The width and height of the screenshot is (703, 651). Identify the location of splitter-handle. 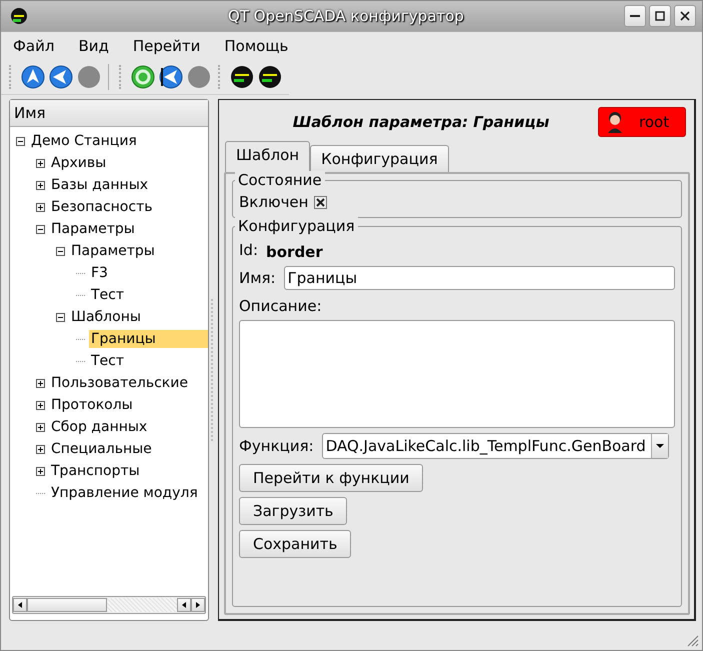
(213, 370).